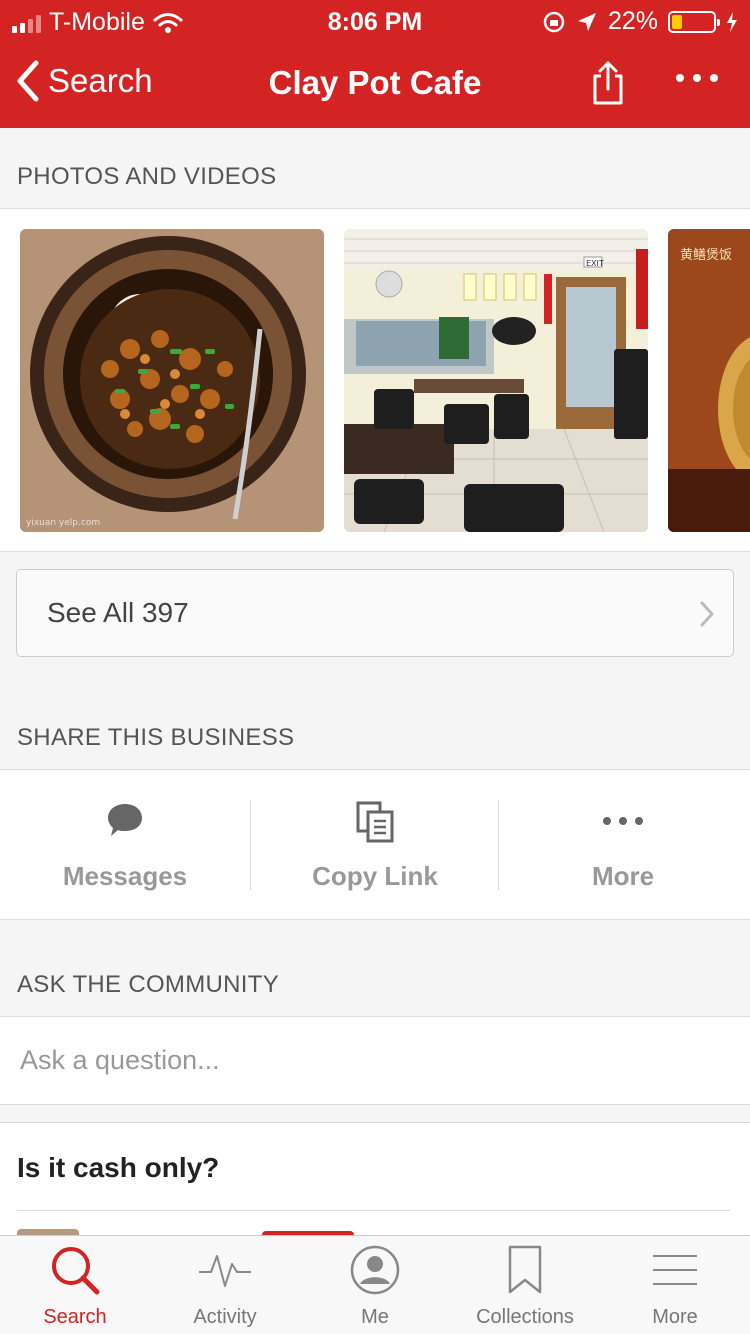 This screenshot has width=750, height=1334. I want to click on battery-icon, so click(694, 21).